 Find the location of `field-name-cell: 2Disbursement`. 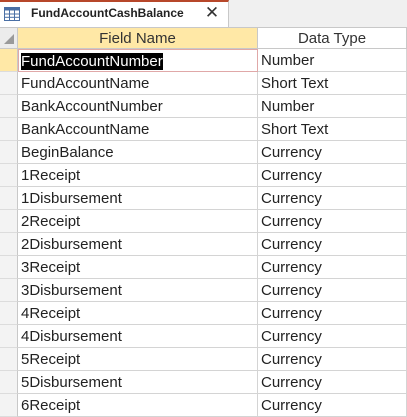

field-name-cell: 2Disbursement is located at coordinates (138, 244).